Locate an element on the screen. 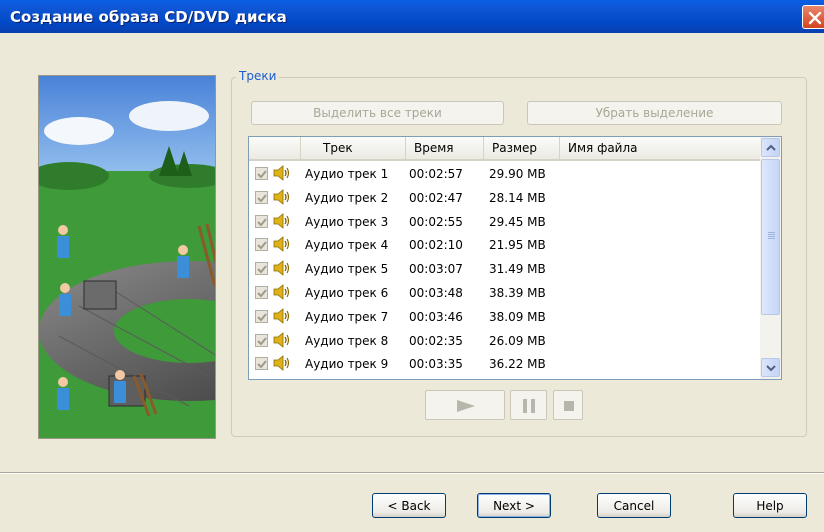 The height and width of the screenshot is (532, 824). track-name: Аудио трек 8 is located at coordinates (347, 340).